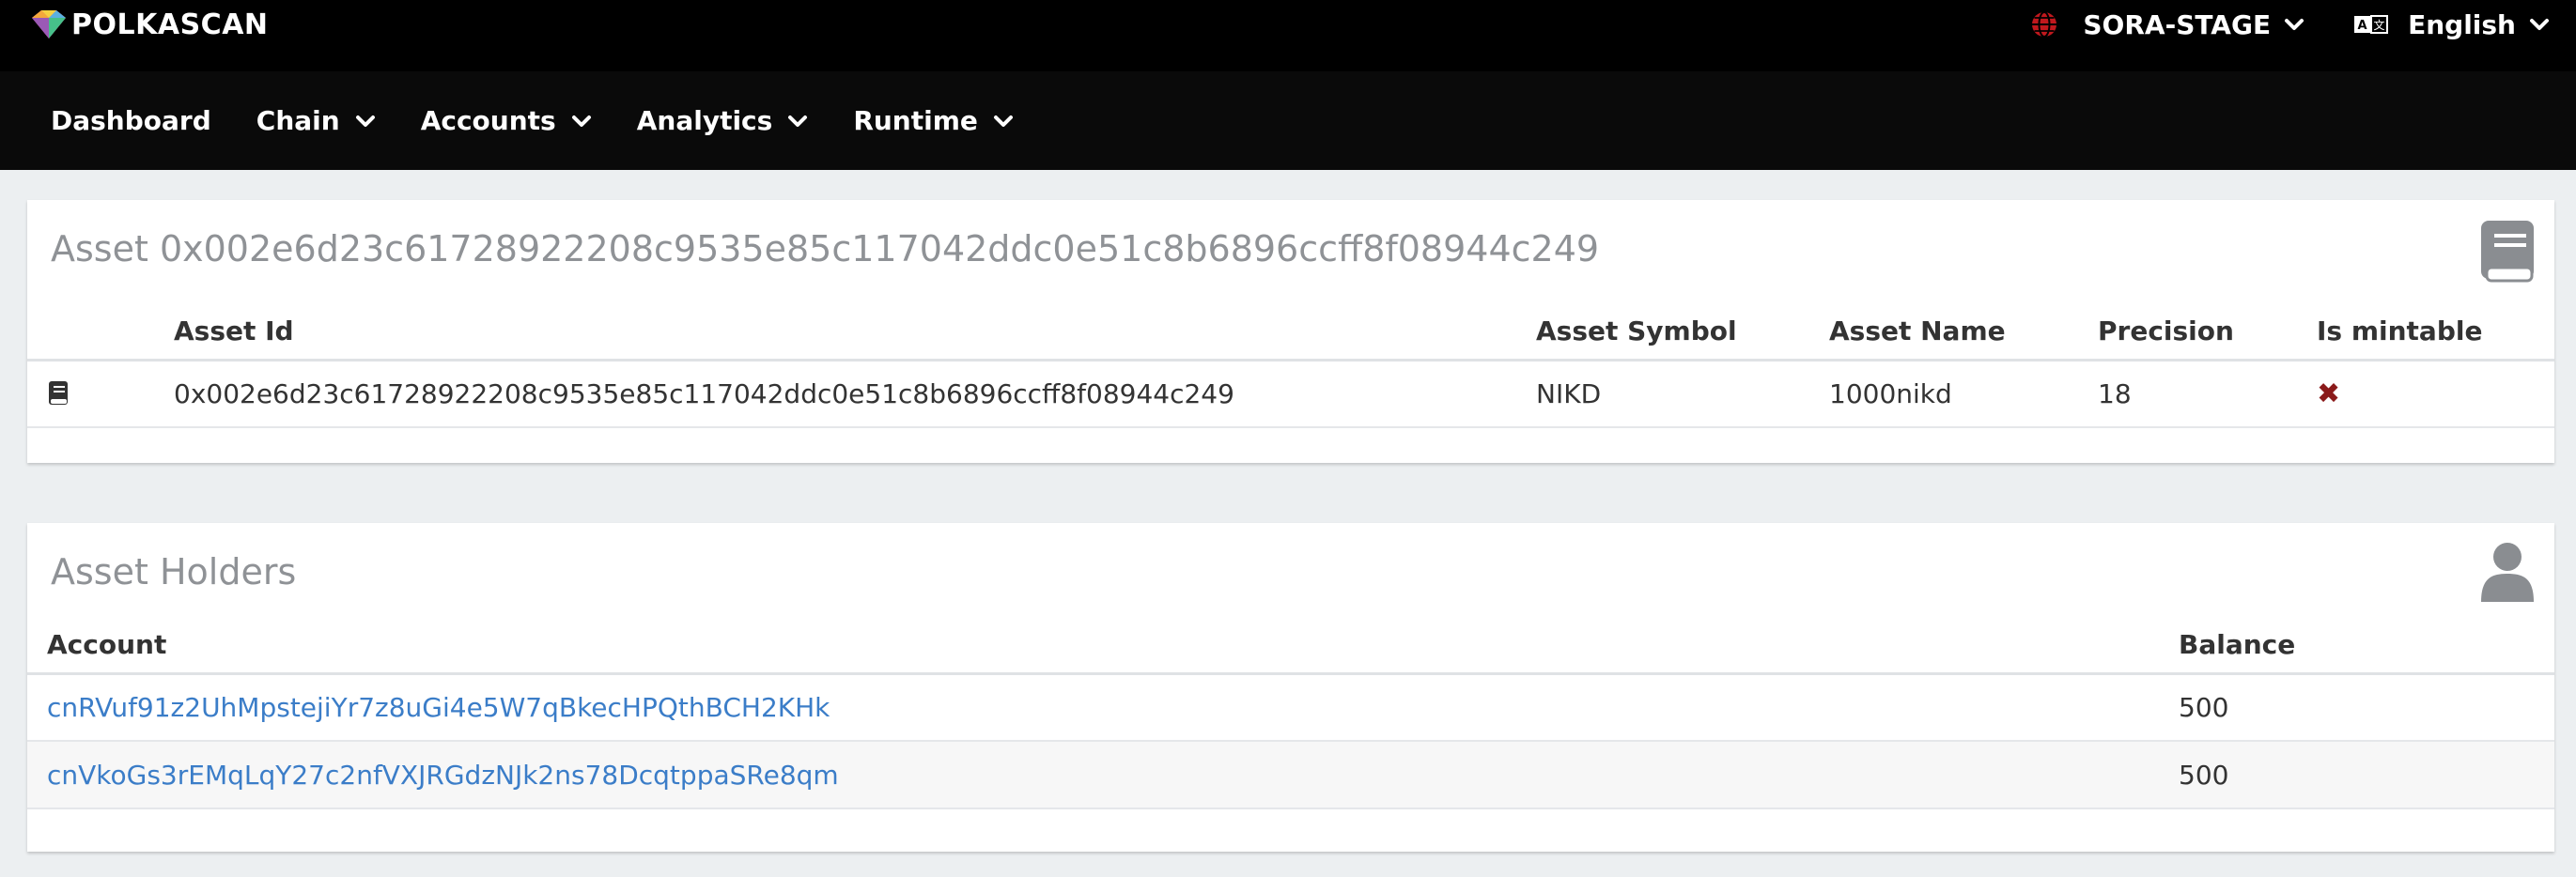 Image resolution: width=2576 pixels, height=877 pixels. Describe the element at coordinates (1964, 394) in the screenshot. I see `asset-name-value: 1000nikd` at that location.